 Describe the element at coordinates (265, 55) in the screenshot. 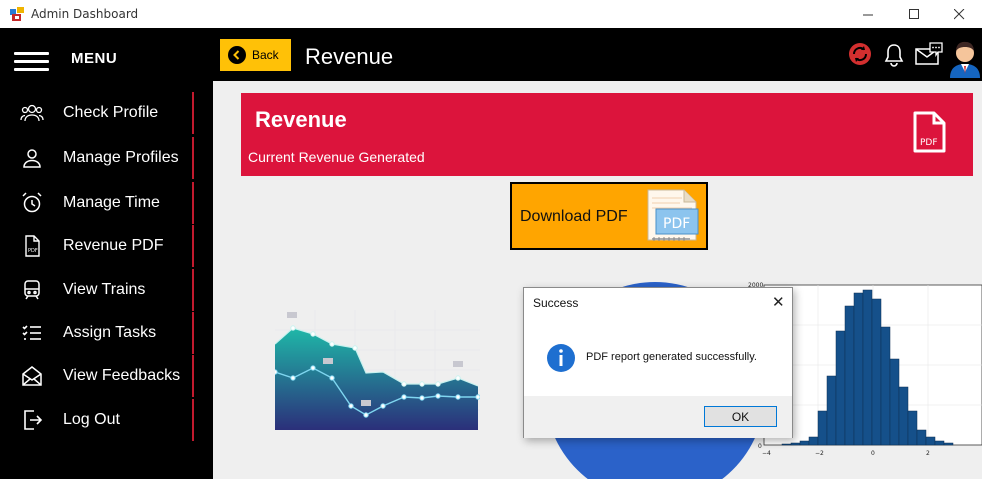

I see `back-button-label: Back` at that location.